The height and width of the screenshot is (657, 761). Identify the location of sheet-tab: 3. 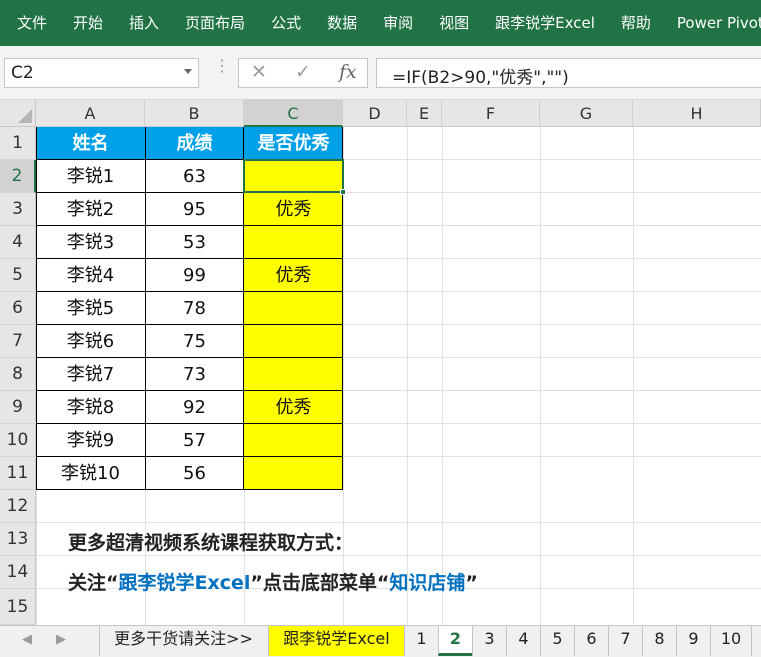
(489, 641).